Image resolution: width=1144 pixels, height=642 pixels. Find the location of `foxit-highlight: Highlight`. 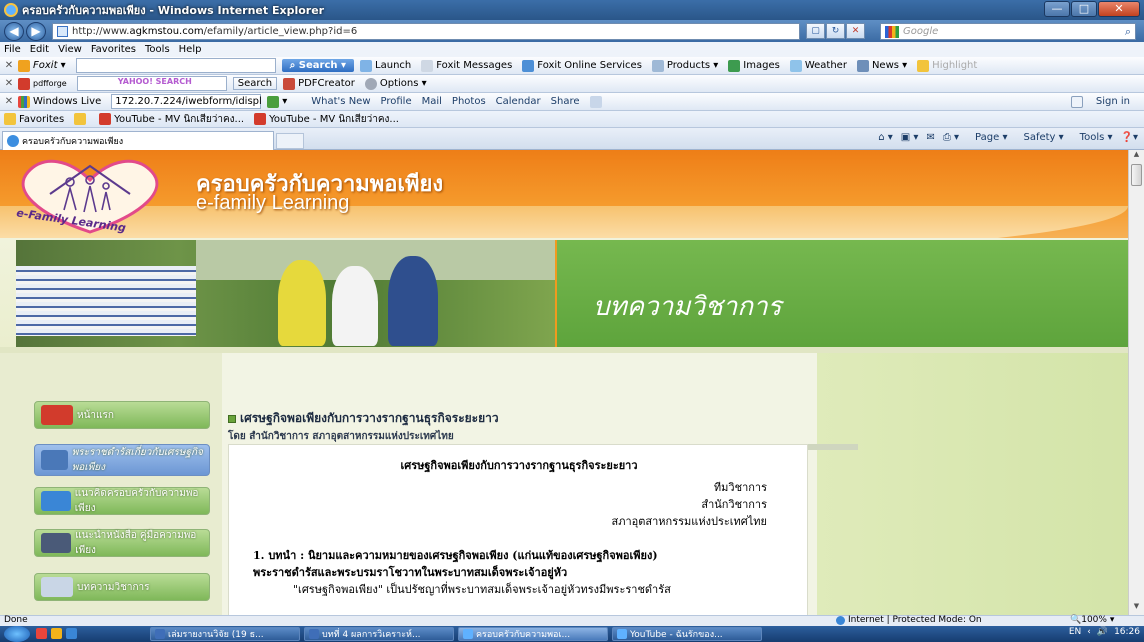

foxit-highlight: Highlight is located at coordinates (947, 65).